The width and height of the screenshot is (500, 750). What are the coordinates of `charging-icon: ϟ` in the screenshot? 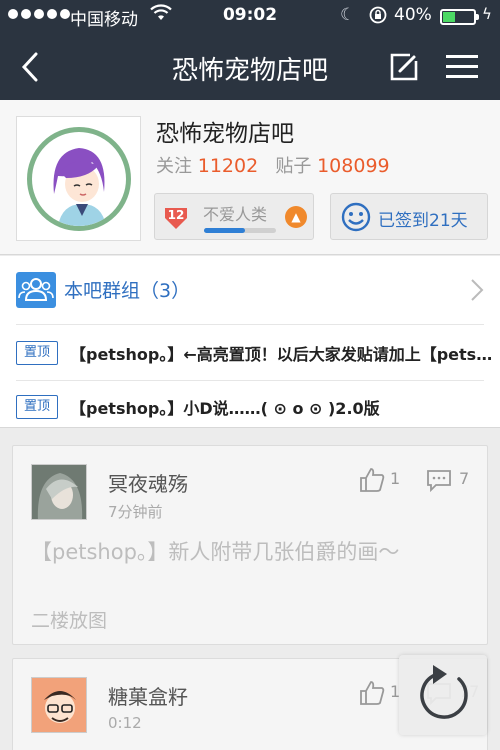 It's located at (487, 14).